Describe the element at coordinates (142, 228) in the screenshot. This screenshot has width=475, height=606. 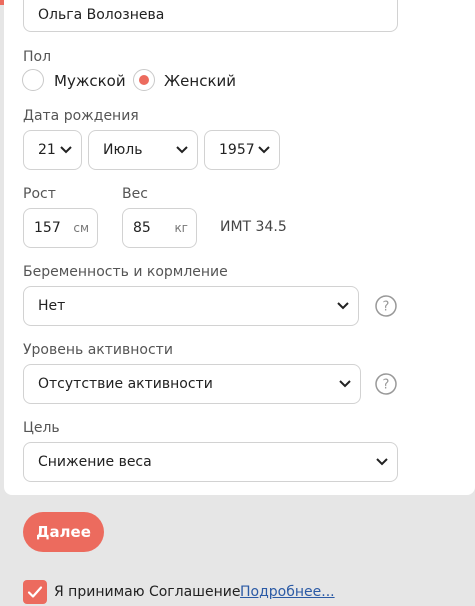
I see `weight-value: 85` at that location.